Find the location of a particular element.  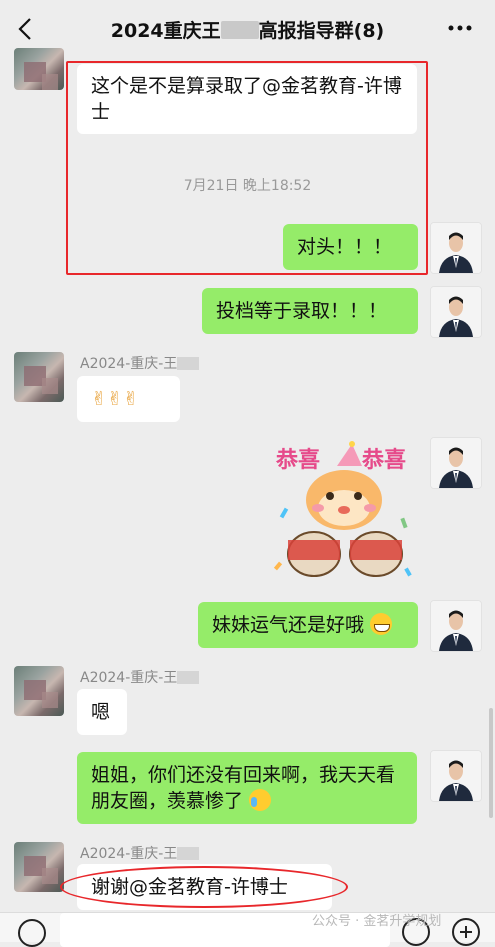

message-text: 嗯 is located at coordinates (101, 712).